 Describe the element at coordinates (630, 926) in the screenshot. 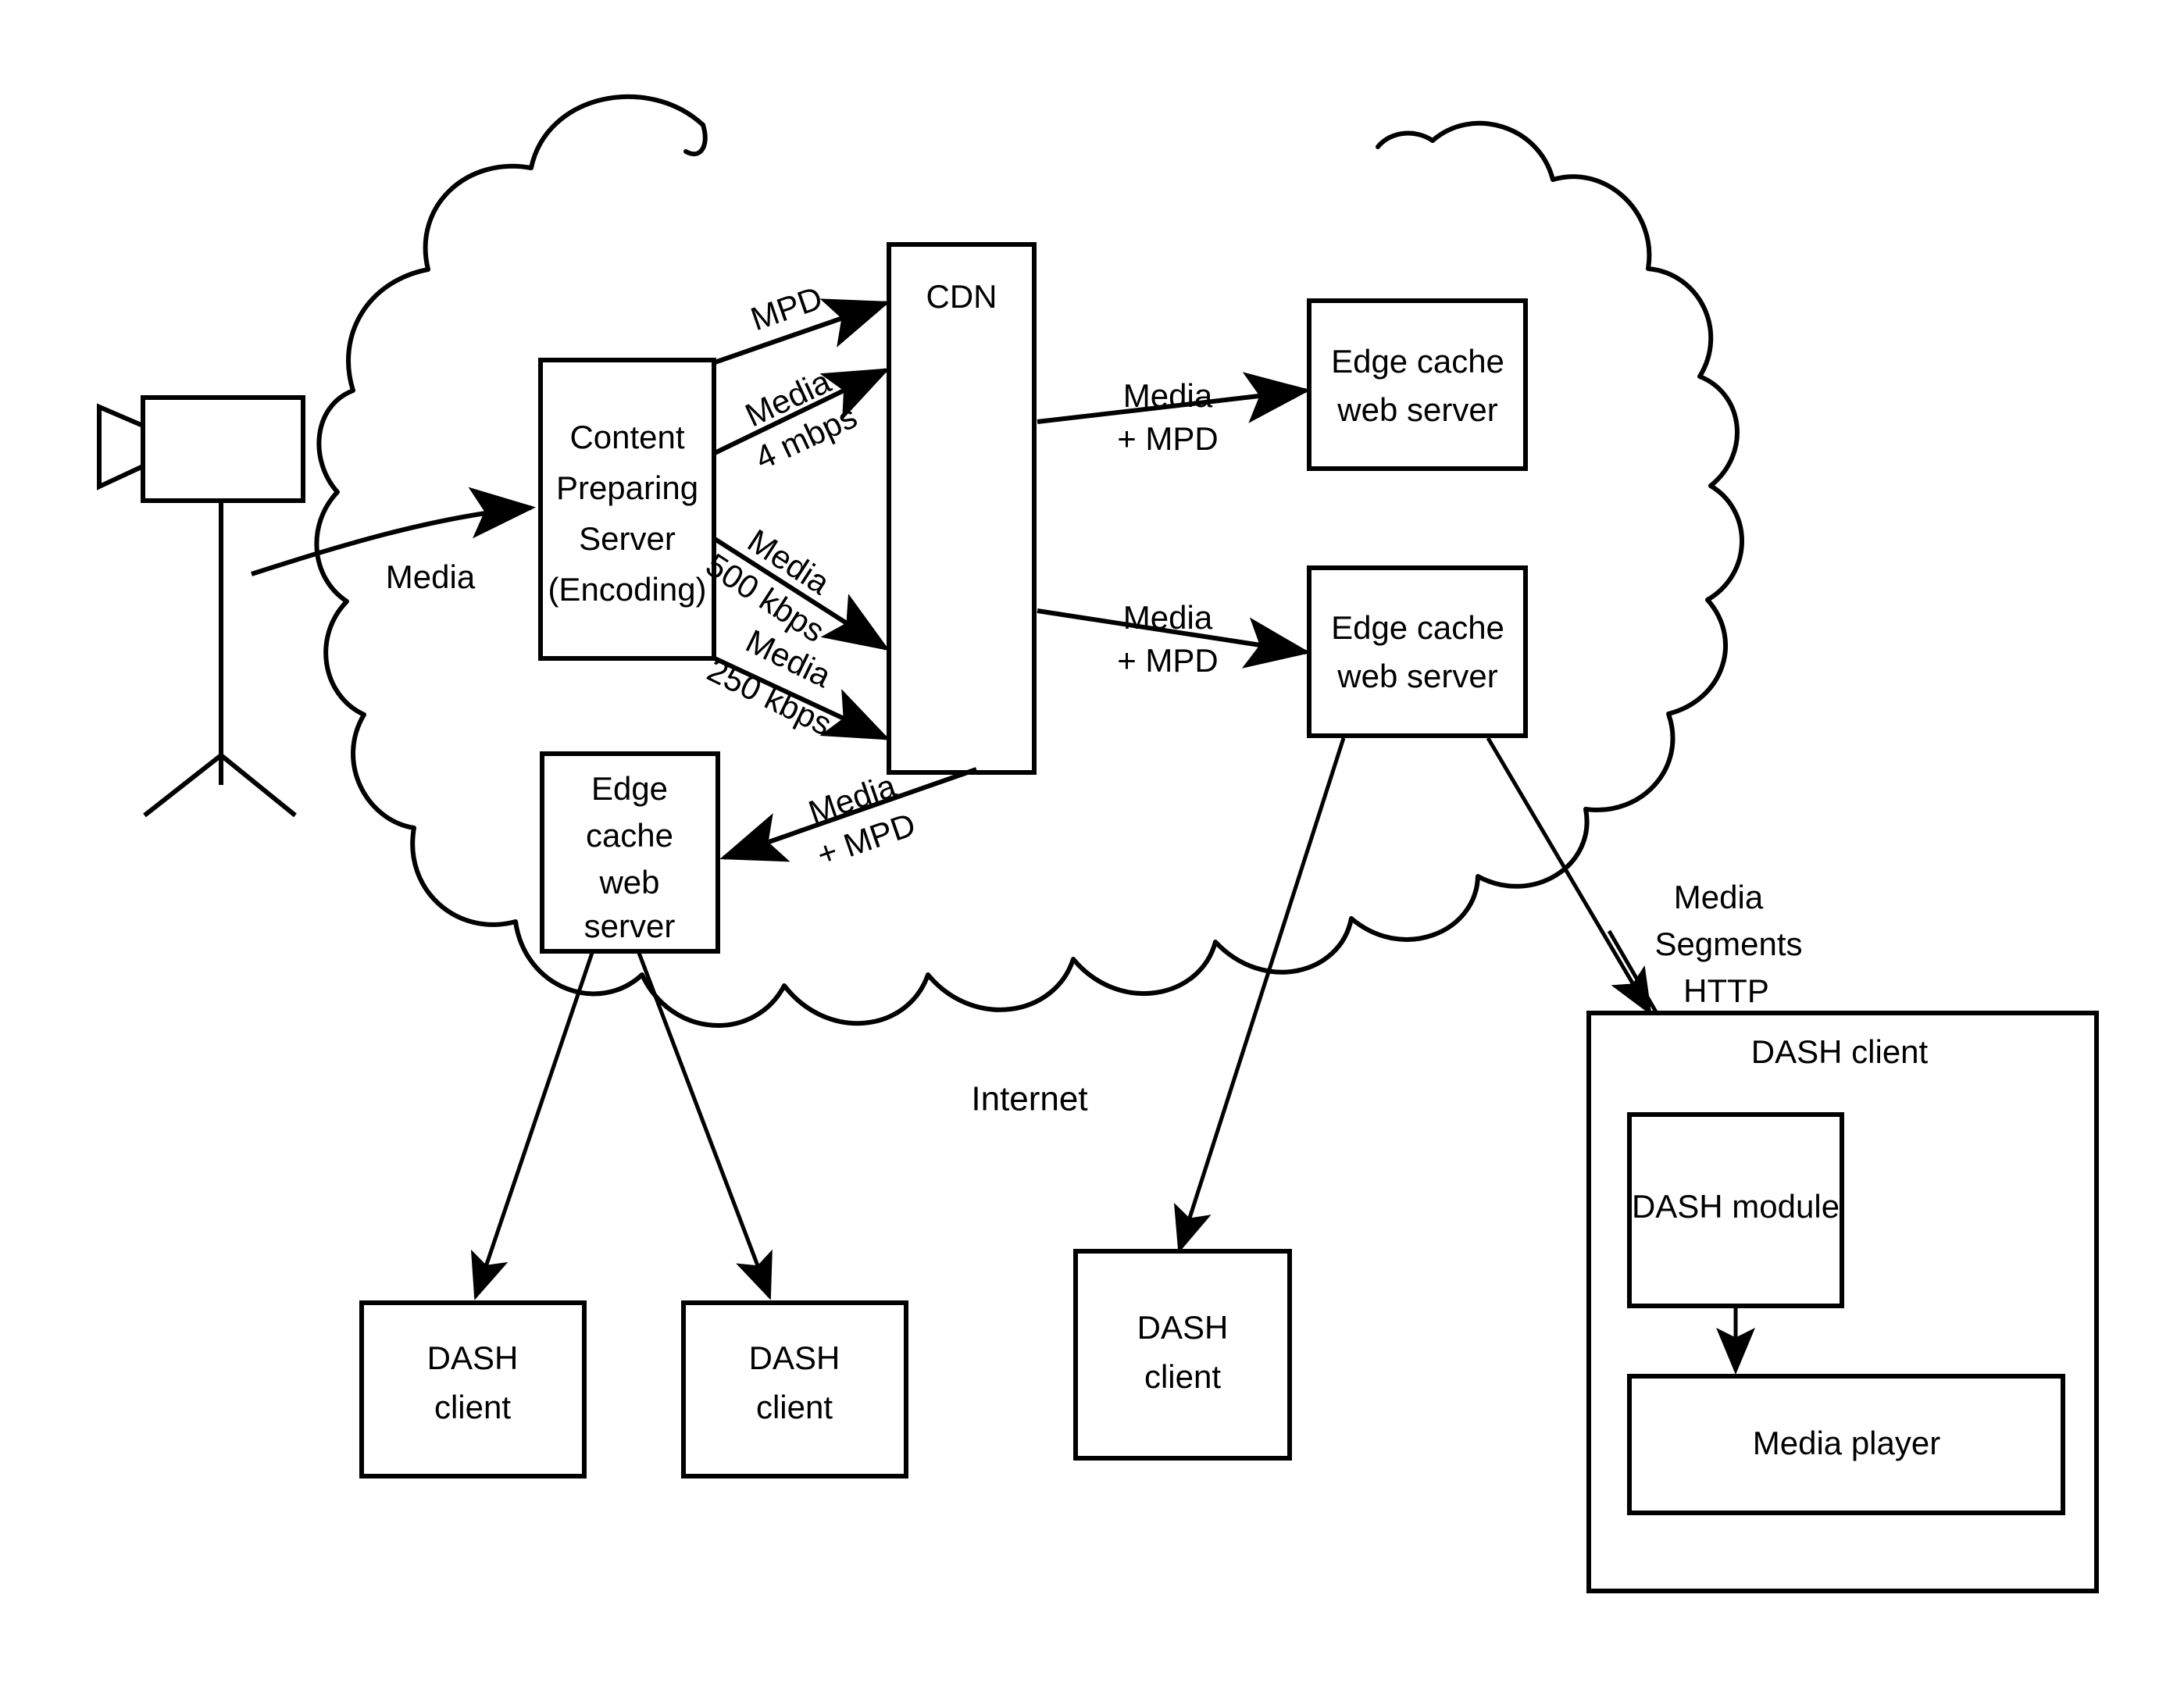

I see `edge-cache-left-line-4: server` at that location.